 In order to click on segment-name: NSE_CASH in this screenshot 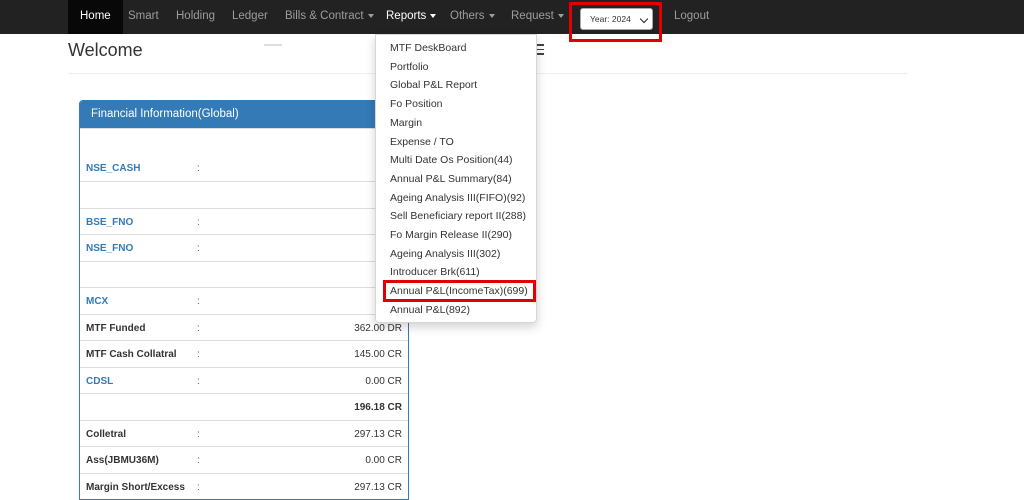, I will do `click(113, 168)`.